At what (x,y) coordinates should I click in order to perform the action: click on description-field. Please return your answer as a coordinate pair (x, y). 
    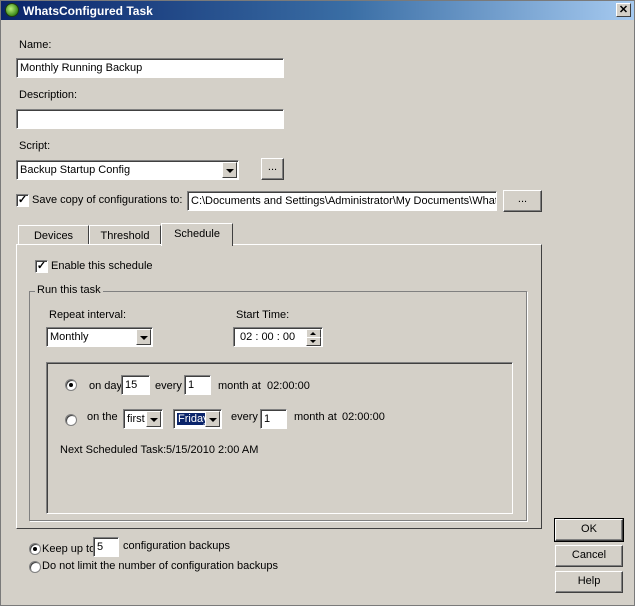
    Looking at the image, I should click on (150, 119).